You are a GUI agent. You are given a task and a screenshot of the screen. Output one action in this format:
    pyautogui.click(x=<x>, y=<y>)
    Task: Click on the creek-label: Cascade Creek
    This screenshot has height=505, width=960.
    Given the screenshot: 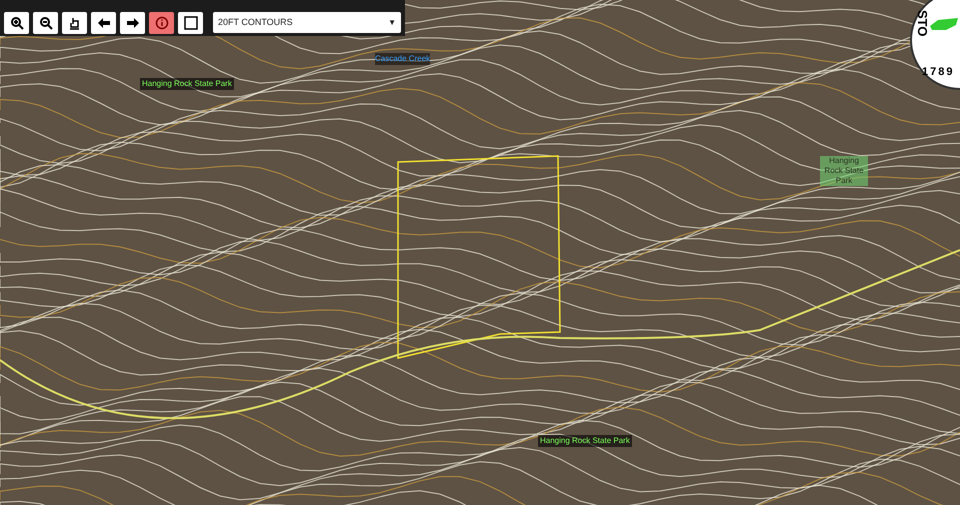 What is the action you would take?
    pyautogui.click(x=402, y=59)
    